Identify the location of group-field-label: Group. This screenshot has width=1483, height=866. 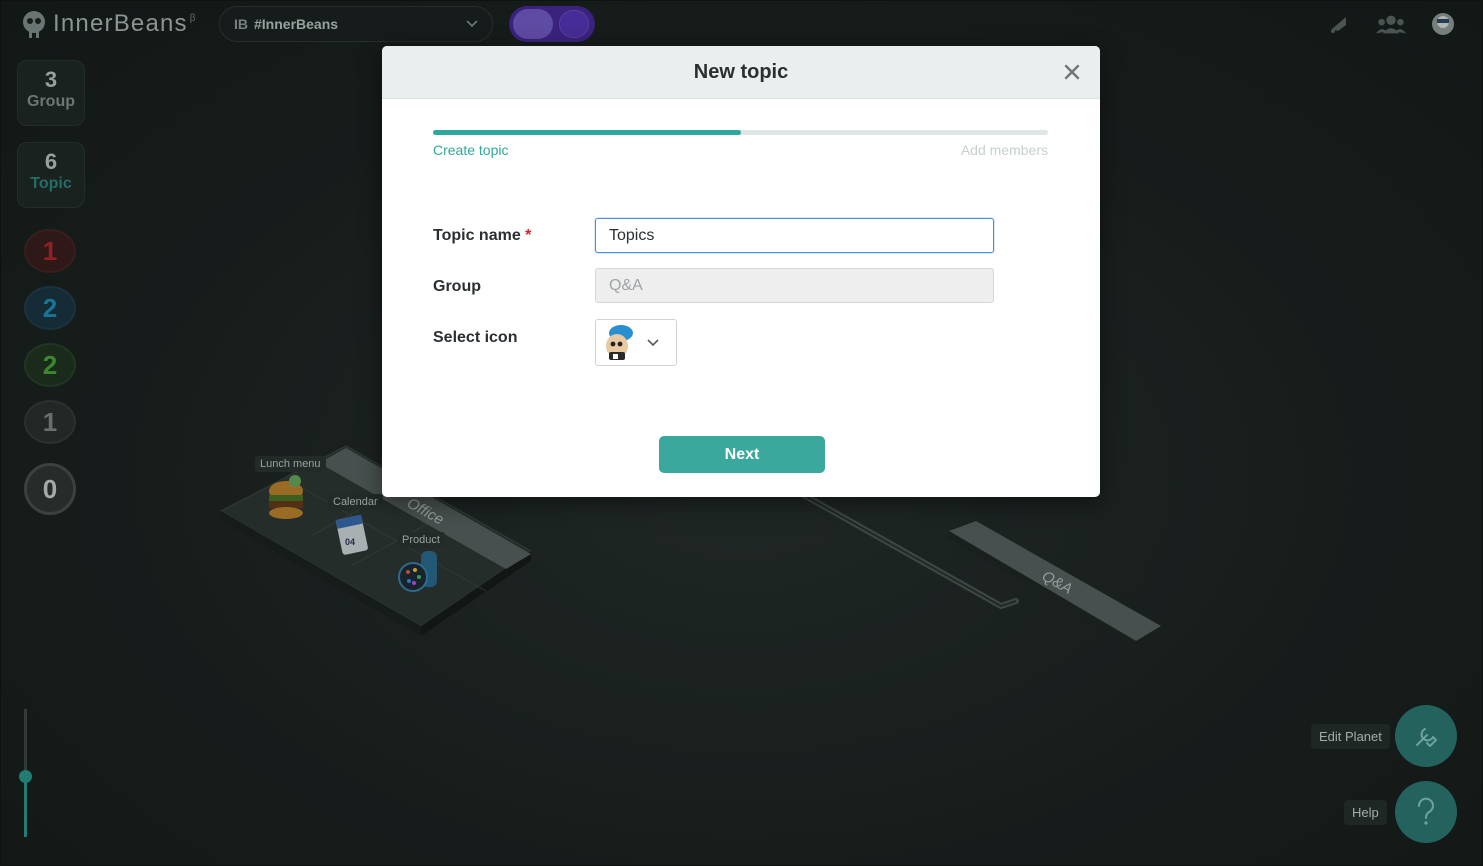
(457, 286).